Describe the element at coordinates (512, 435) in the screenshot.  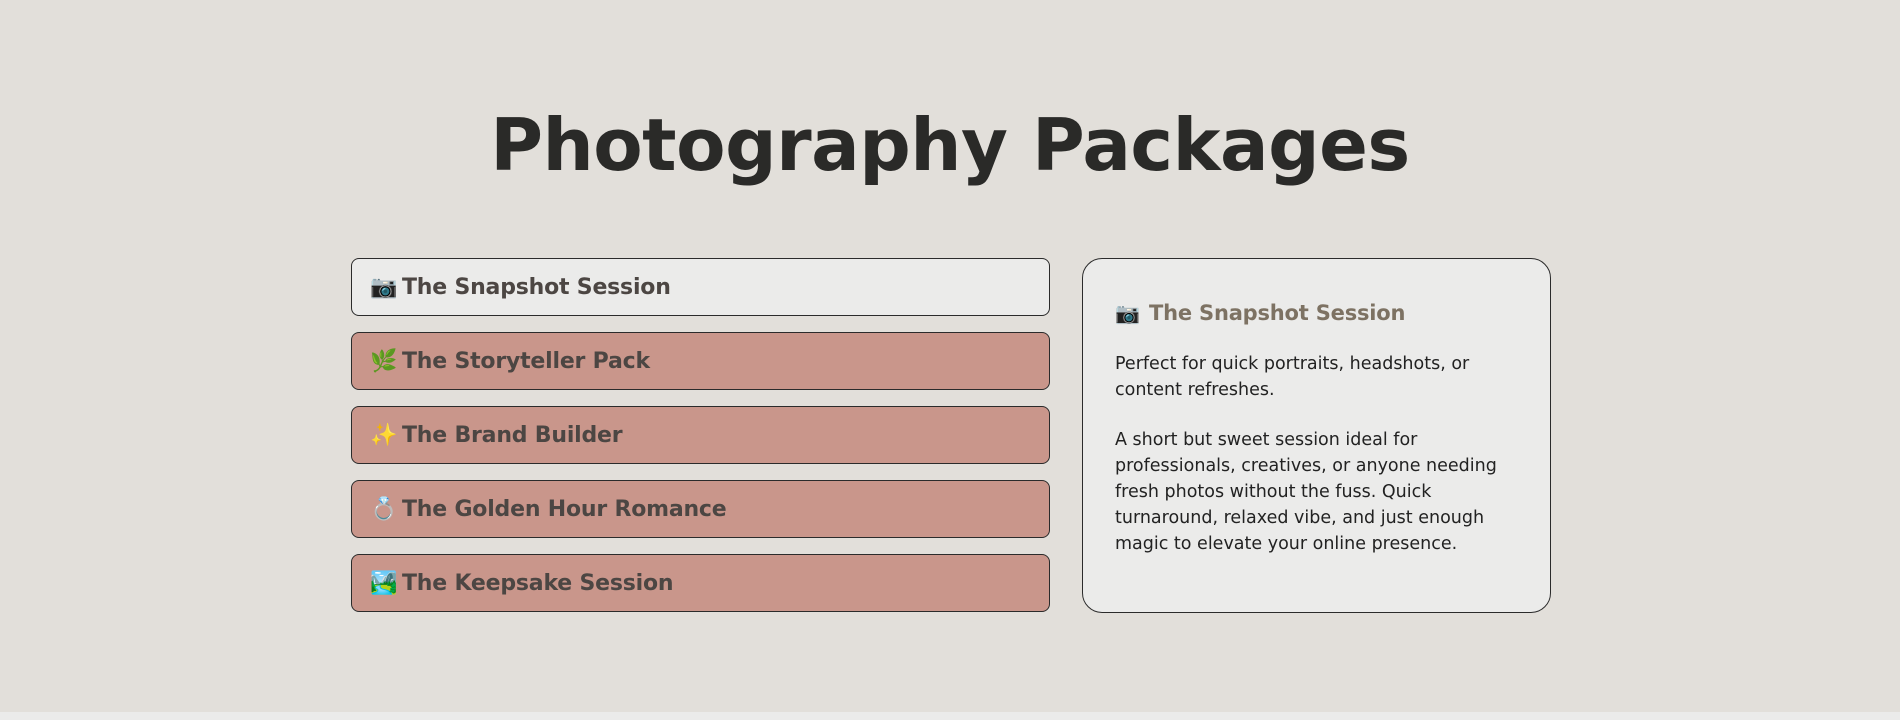
I see `package-tab-label: The Brand Builder` at that location.